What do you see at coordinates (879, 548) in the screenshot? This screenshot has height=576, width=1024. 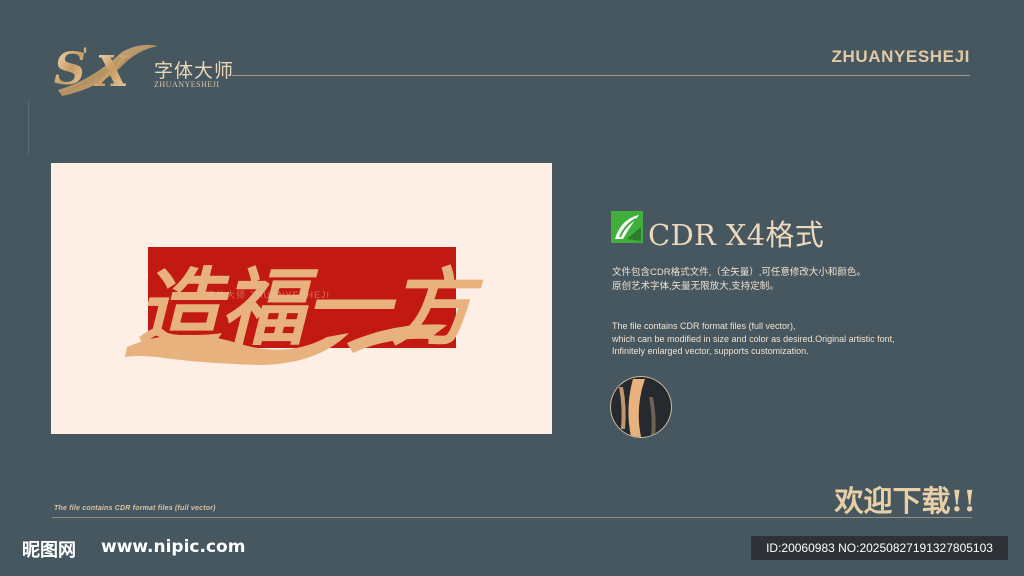 I see `image-id-label: ID:20060983 NO:20250827191327805103` at bounding box center [879, 548].